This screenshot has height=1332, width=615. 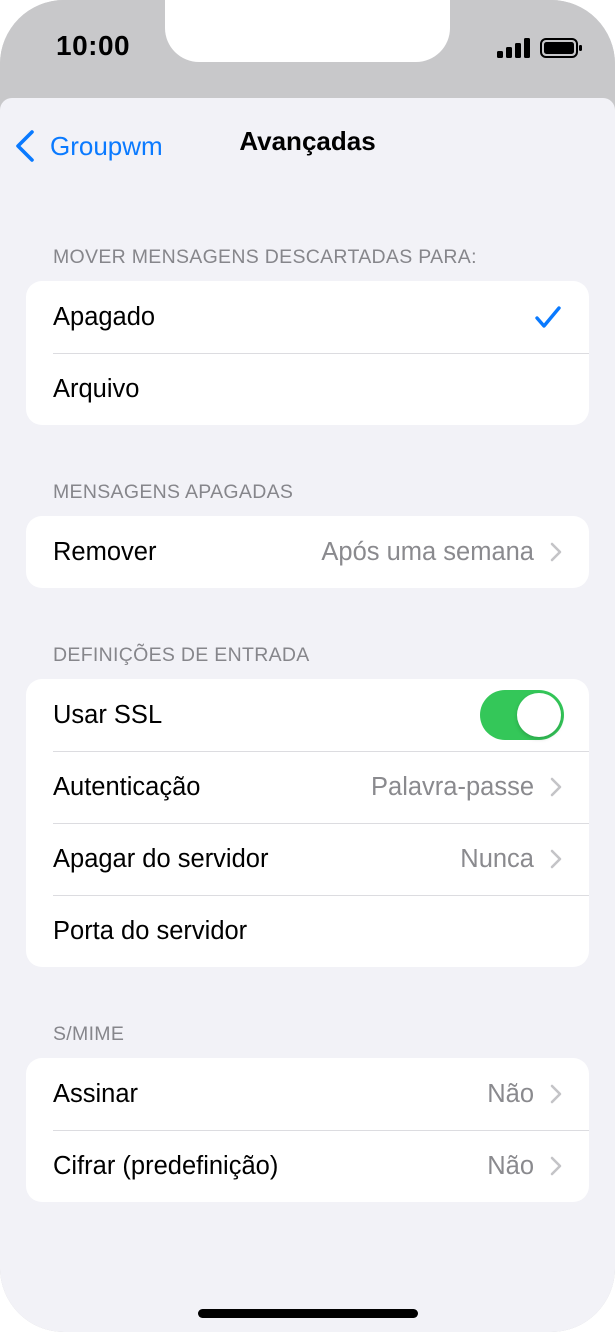 I want to click on chevron-left-icon, so click(x=25, y=146).